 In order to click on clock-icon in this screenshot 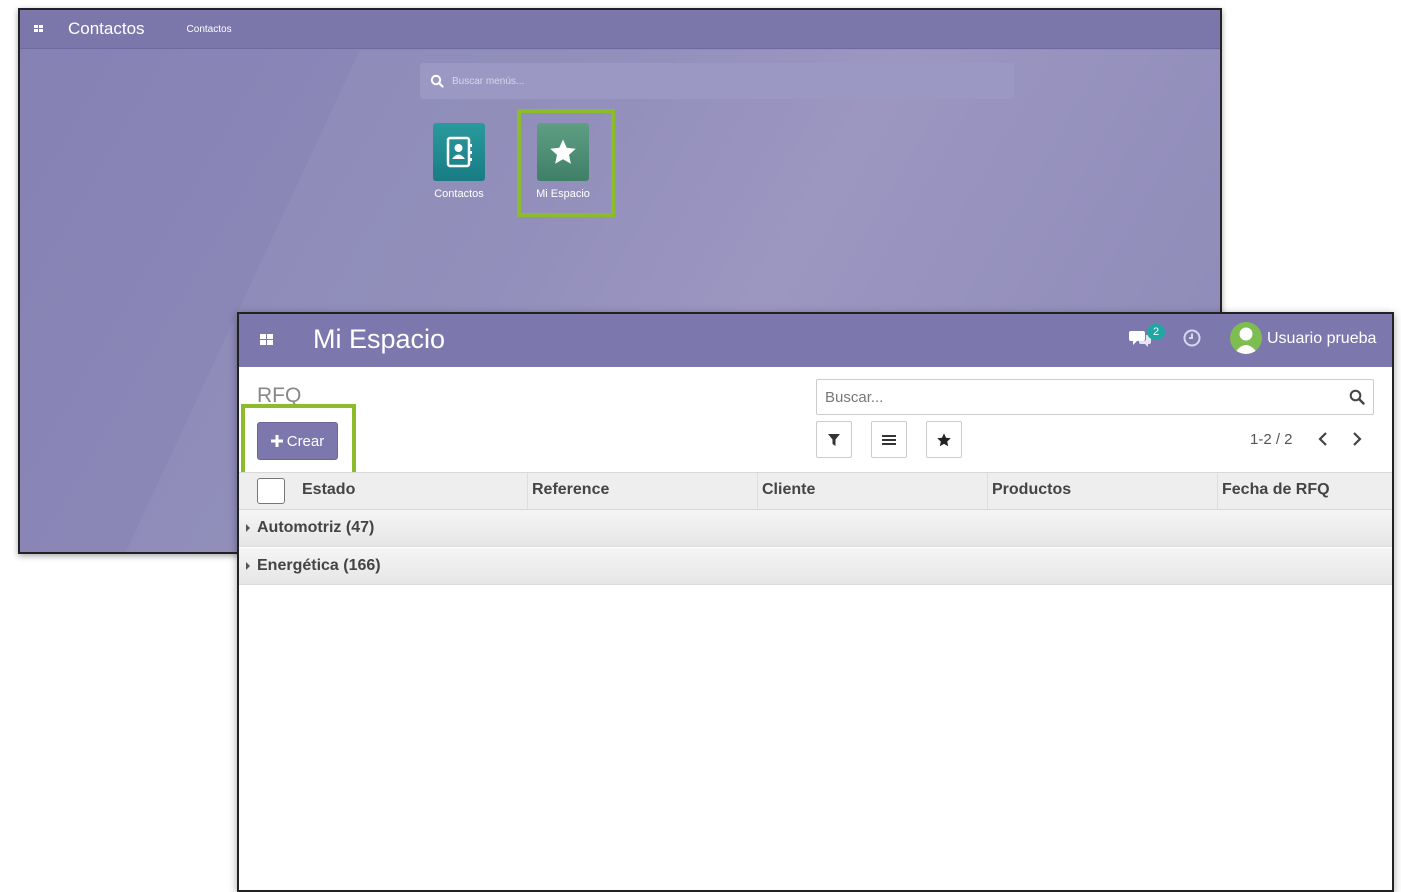, I will do `click(1192, 338)`.